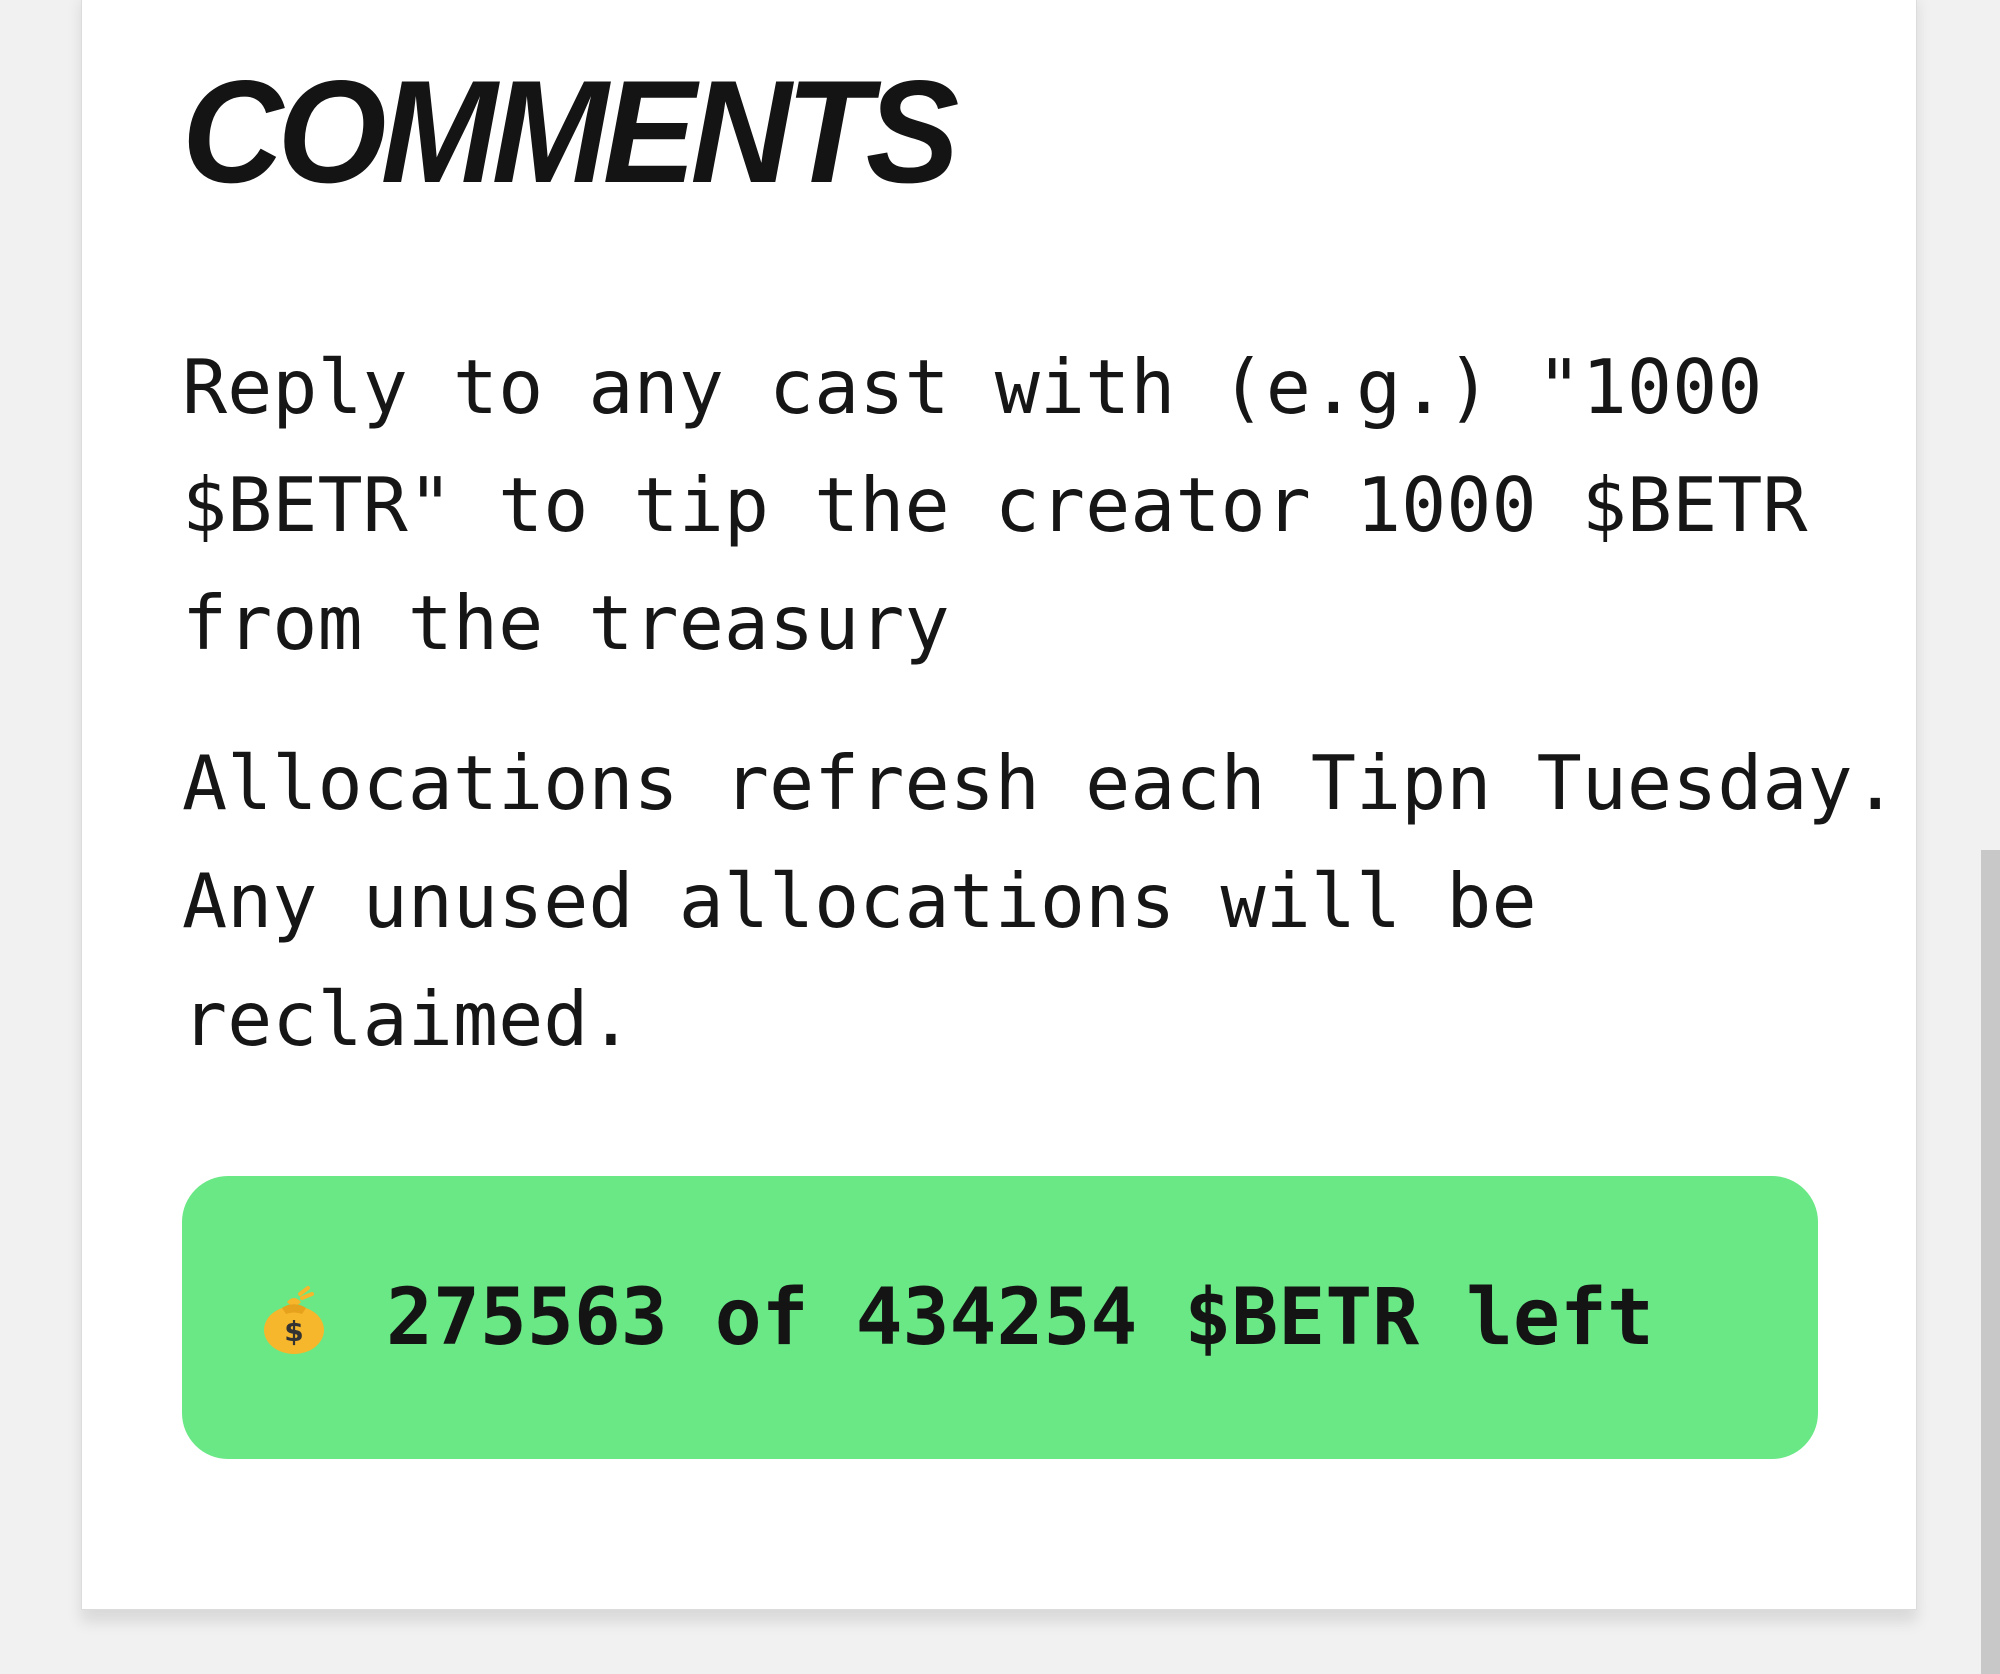 Image resolution: width=2000 pixels, height=1674 pixels. I want to click on allocation-remaining-badge: $ 275563 of 434254 $BETR left, so click(1000, 1317).